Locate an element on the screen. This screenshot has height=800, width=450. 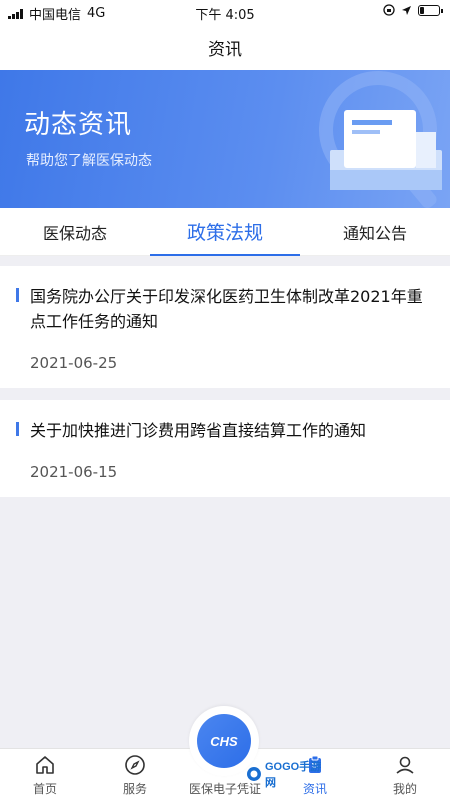
news-date: 2021-06-15 is located at coordinates (74, 472).